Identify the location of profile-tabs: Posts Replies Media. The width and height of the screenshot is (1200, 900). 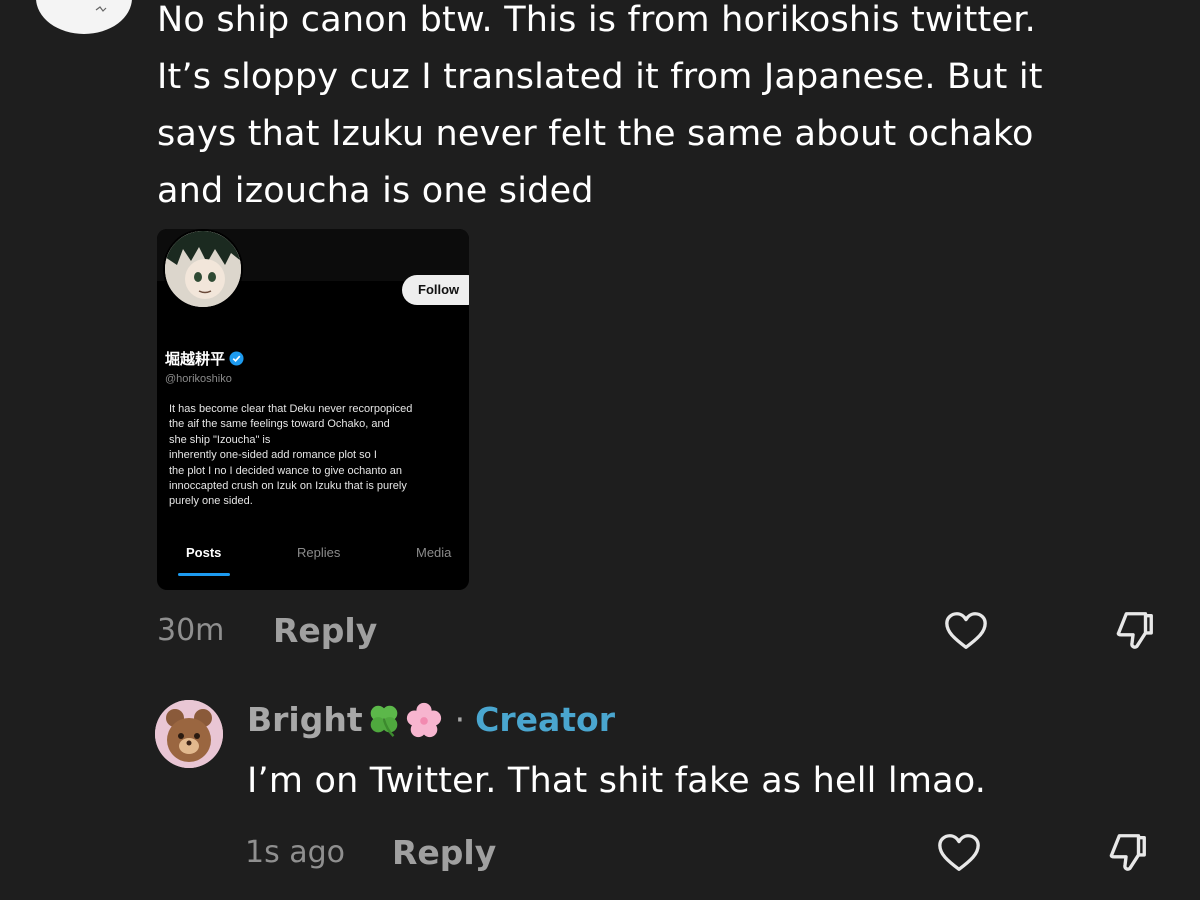
(313, 557).